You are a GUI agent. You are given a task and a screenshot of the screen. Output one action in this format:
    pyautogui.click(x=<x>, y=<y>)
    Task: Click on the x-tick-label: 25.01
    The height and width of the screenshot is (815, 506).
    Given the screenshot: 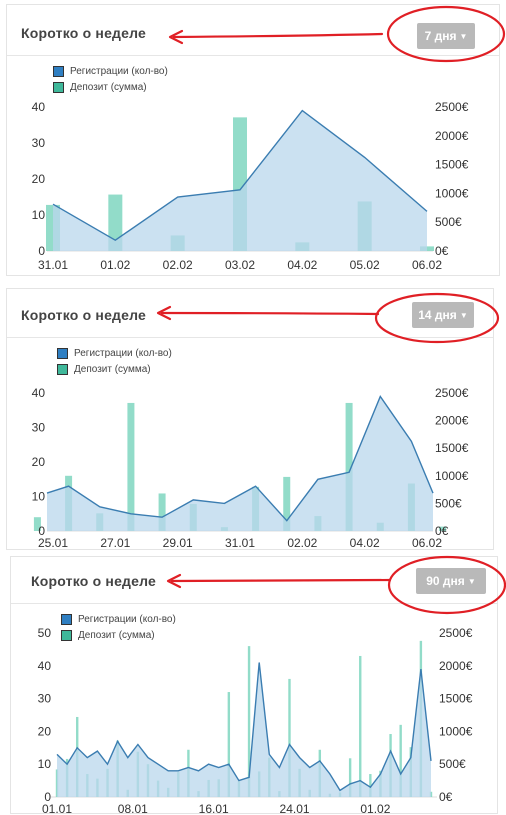 What is the action you would take?
    pyautogui.click(x=53, y=543)
    